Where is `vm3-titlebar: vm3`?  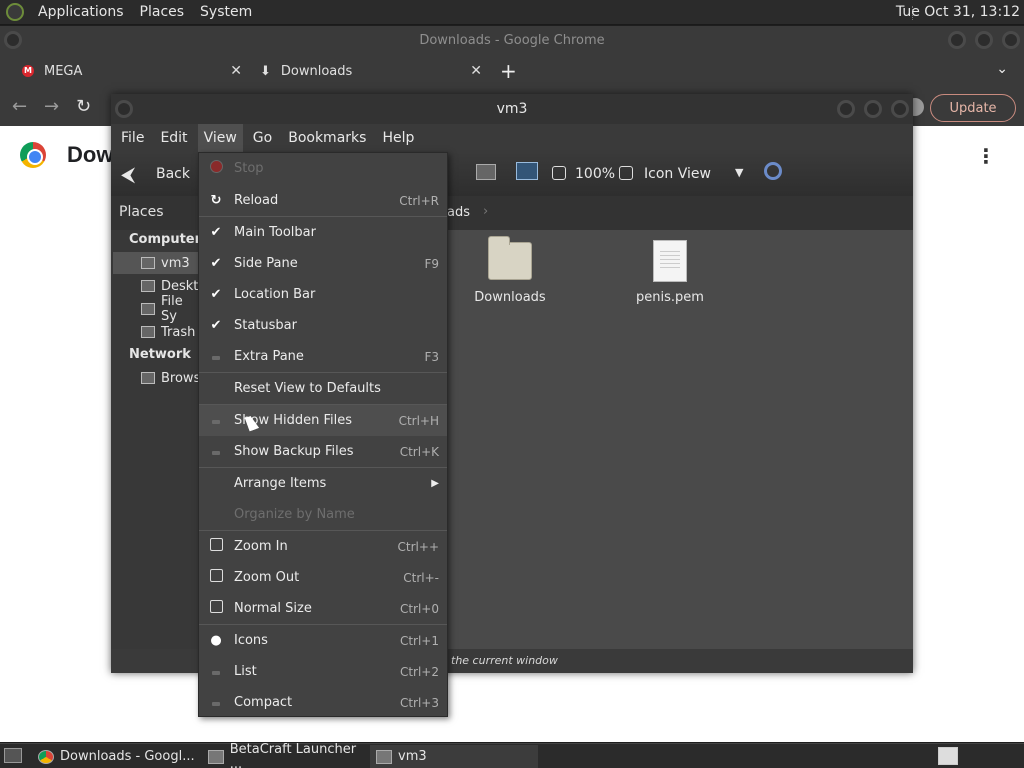 vm3-titlebar: vm3 is located at coordinates (512, 109).